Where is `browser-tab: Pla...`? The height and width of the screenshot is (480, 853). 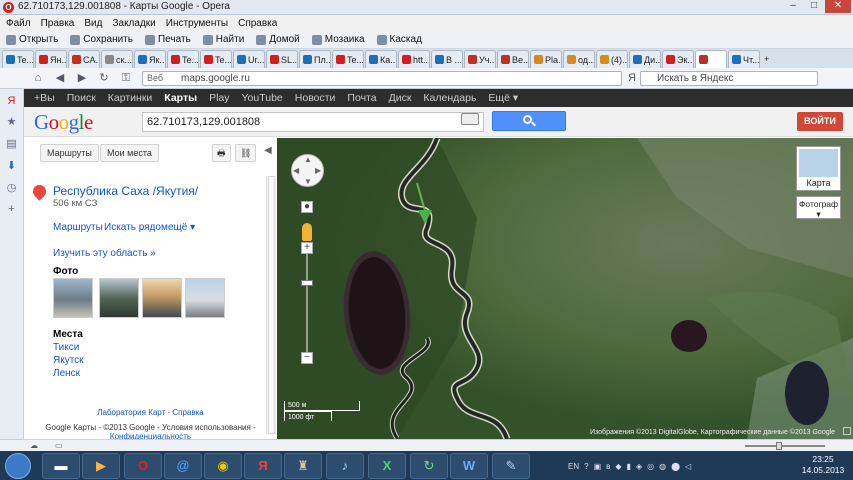
browser-tab: Pla... is located at coordinates (546, 59).